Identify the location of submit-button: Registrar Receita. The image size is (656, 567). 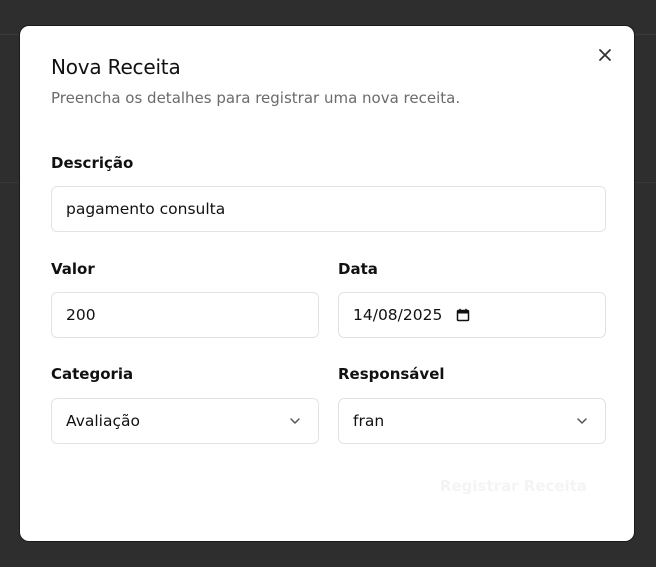
(513, 486).